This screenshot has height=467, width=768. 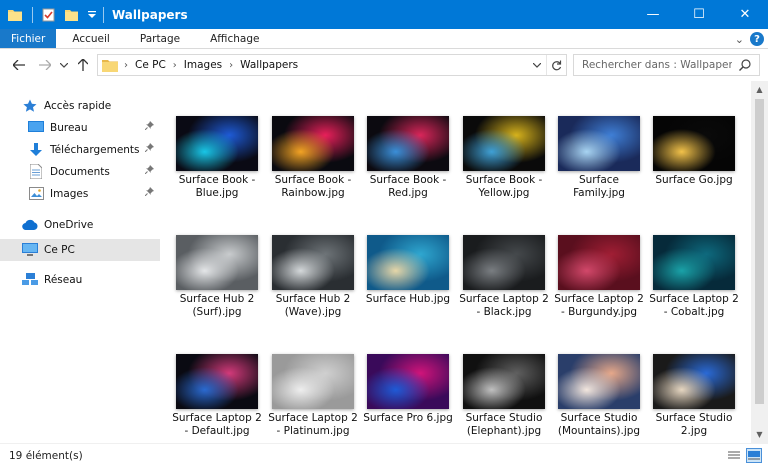 What do you see at coordinates (313, 186) in the screenshot?
I see `file-name: Surface Book - Rainbow.jpg` at bounding box center [313, 186].